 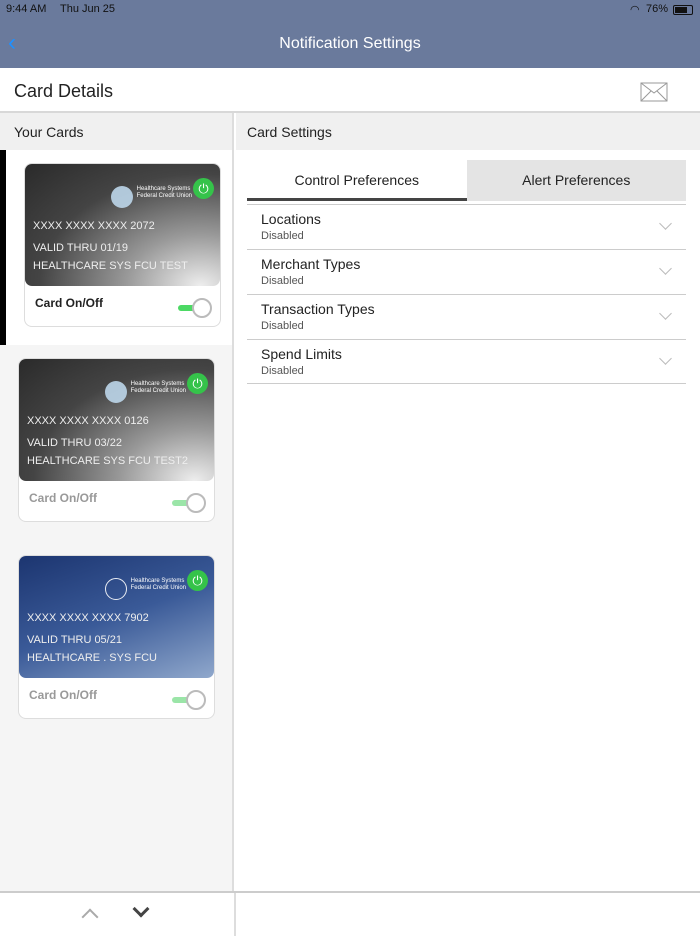 I want to click on selection-indicator, so click(x=3, y=247).